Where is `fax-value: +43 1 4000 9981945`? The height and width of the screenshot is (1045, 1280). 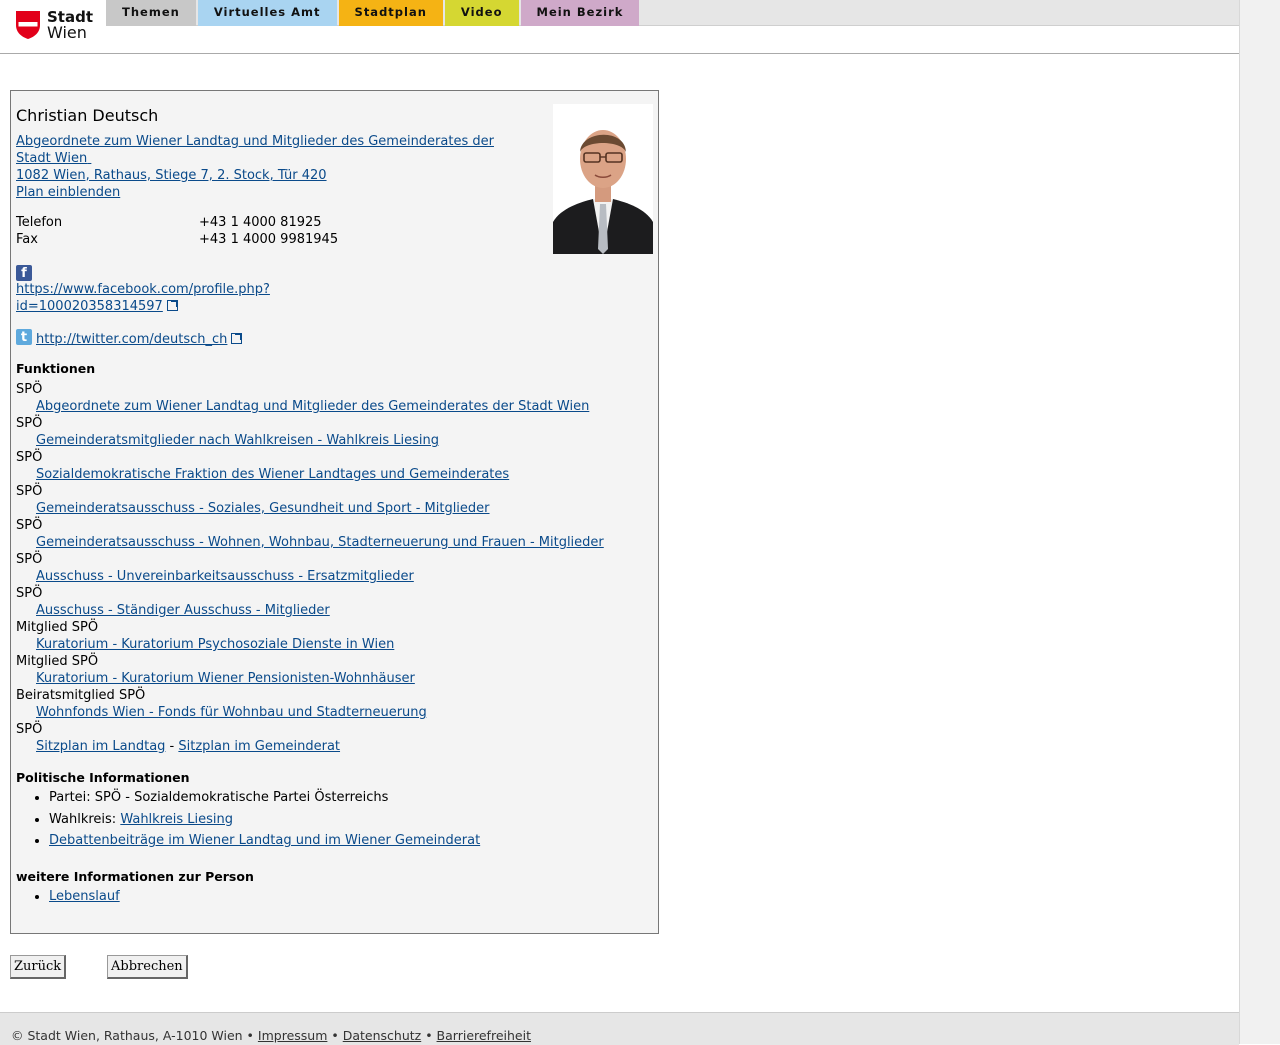
fax-value: +43 1 4000 9981945 is located at coordinates (269, 239).